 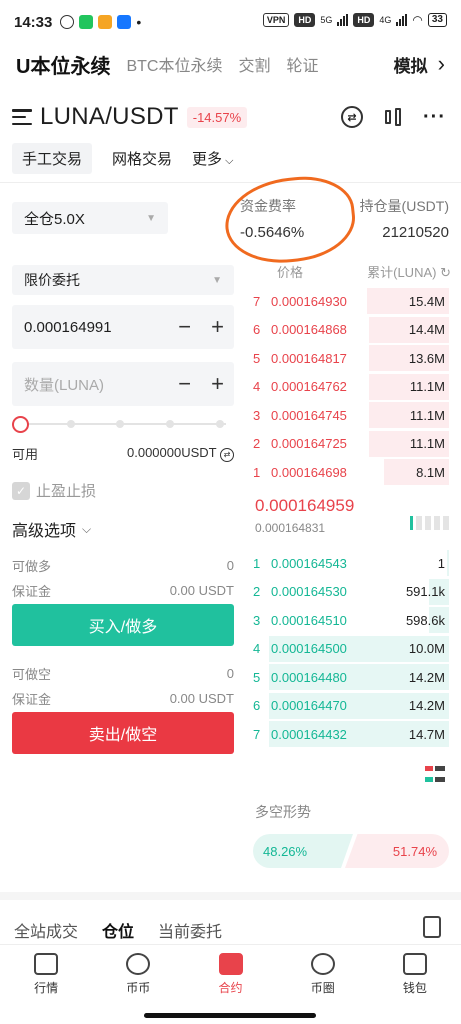 What do you see at coordinates (309, 472) in the screenshot?
I see `level-price: 0.000164698` at bounding box center [309, 472].